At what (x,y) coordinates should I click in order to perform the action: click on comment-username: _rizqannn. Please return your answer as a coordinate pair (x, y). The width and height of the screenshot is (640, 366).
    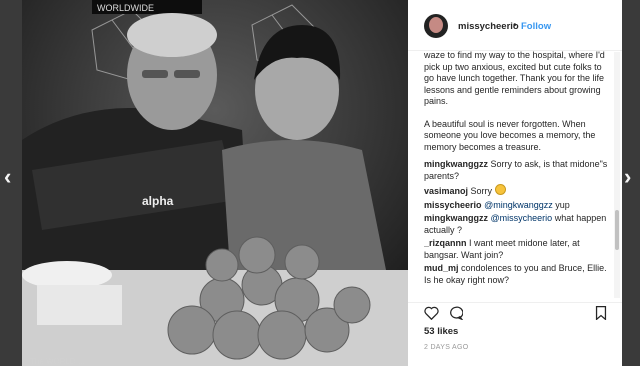
    Looking at the image, I should click on (445, 243).